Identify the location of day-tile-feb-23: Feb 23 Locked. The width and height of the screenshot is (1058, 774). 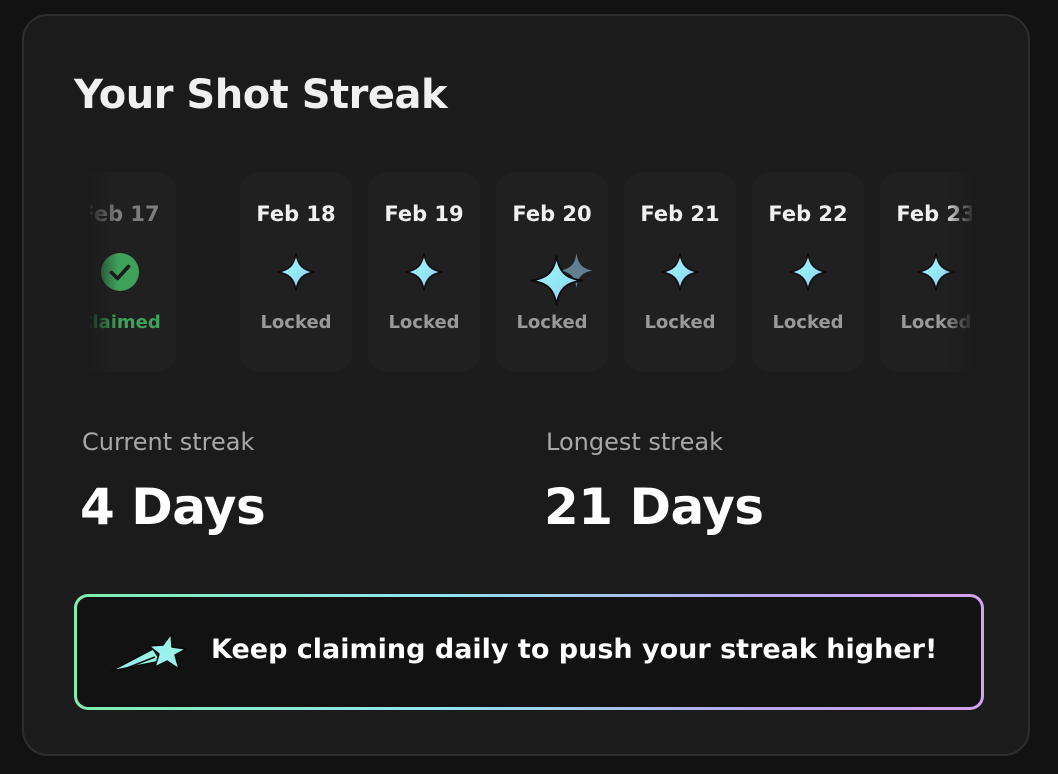
(926, 272).